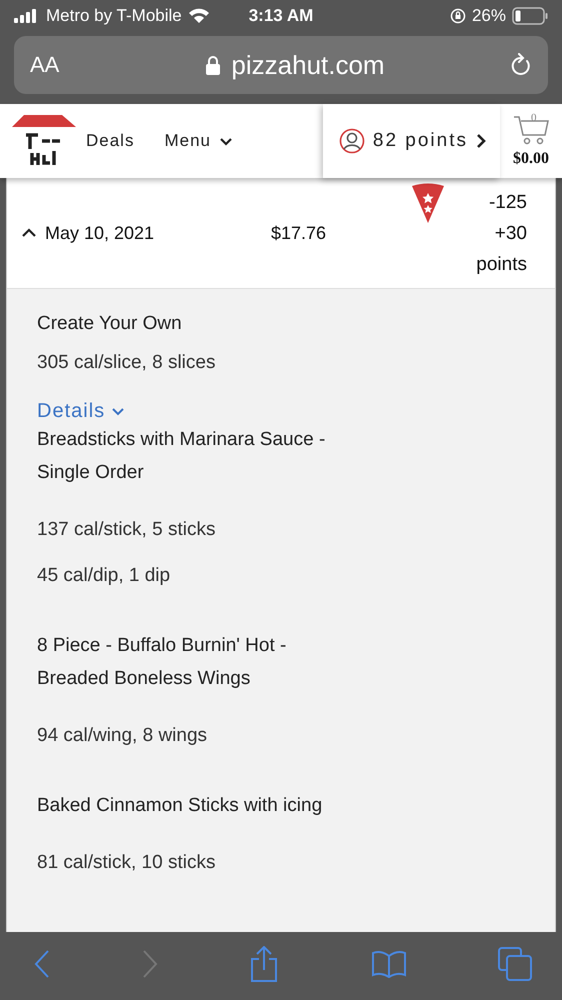  Describe the element at coordinates (109, 324) in the screenshot. I see `item-name: Create Your Own` at that location.